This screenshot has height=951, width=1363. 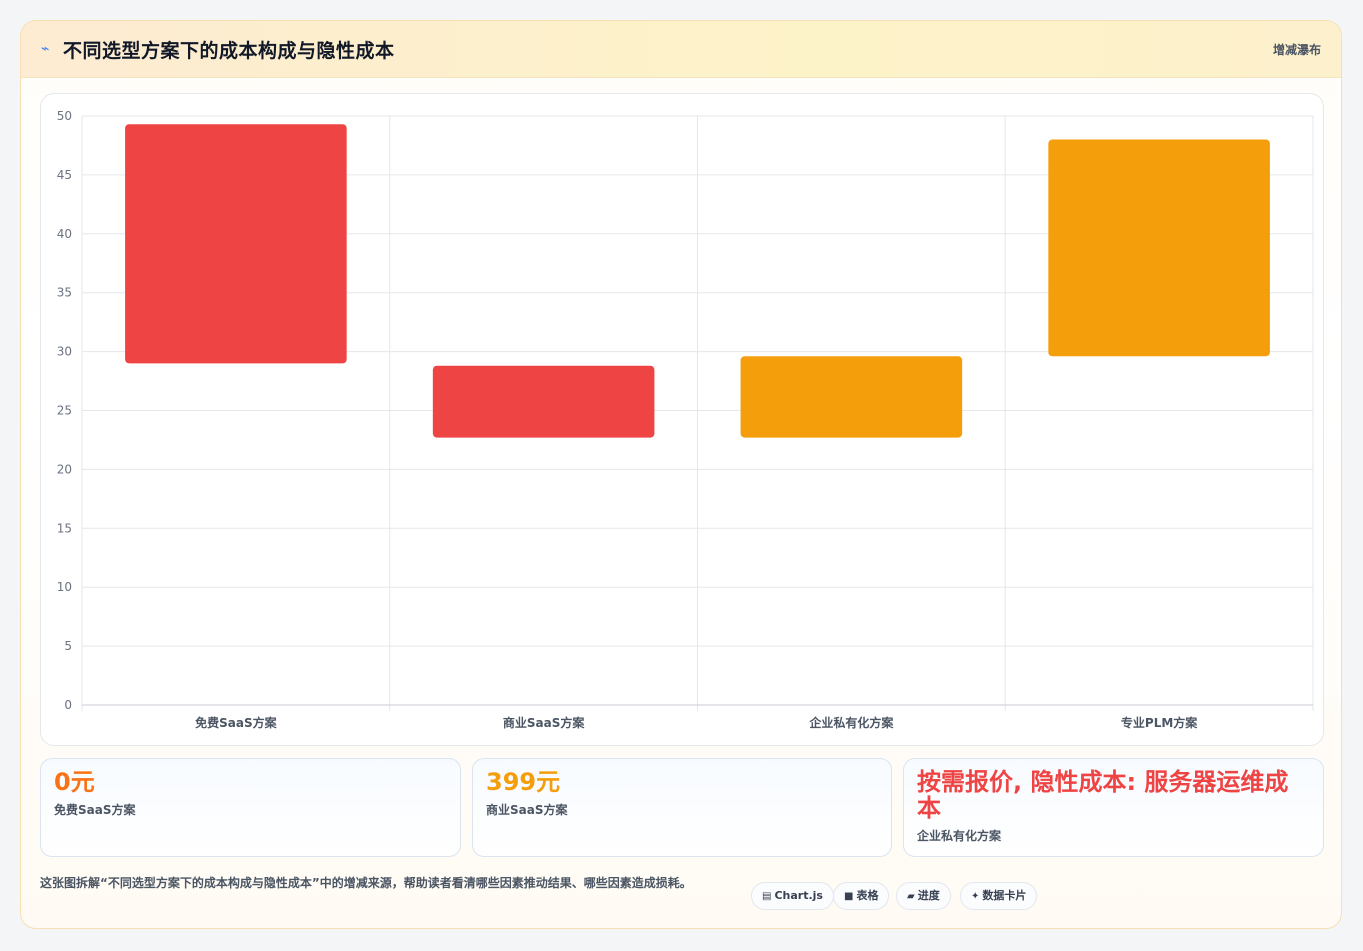 What do you see at coordinates (975, 896) in the screenshot?
I see `sparkle-icon: ✦` at bounding box center [975, 896].